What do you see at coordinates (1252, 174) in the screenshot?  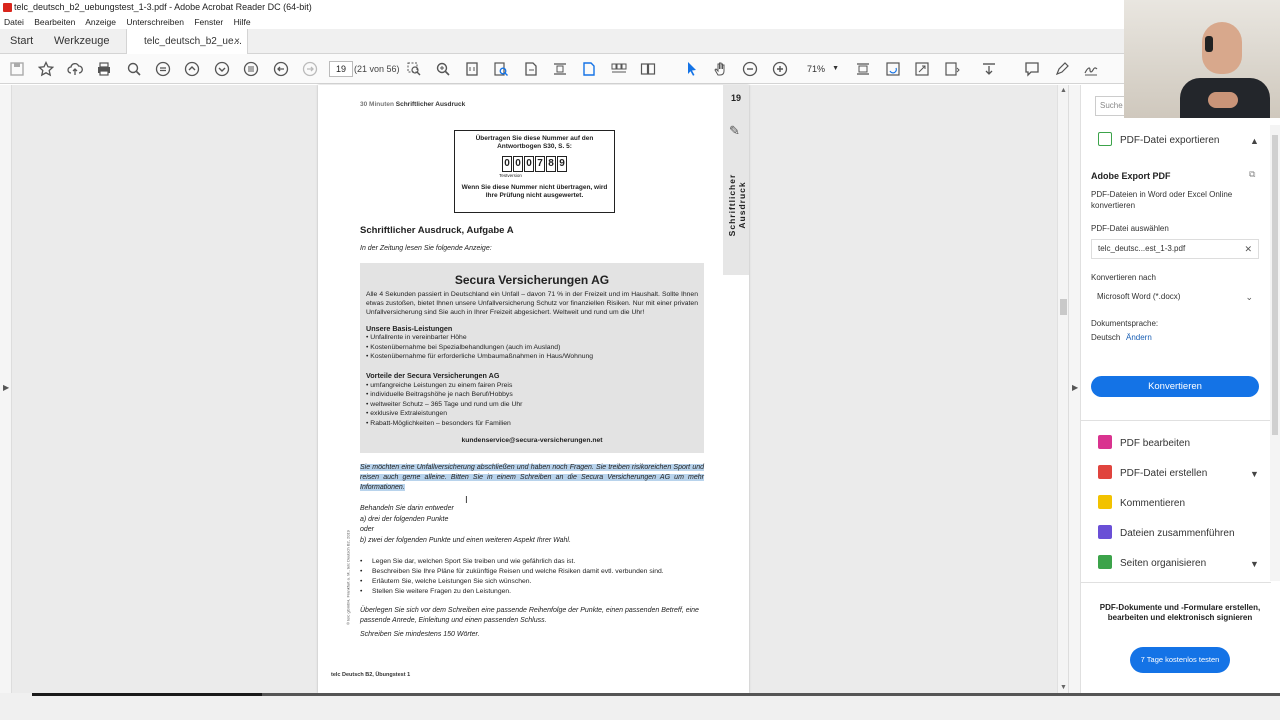 I see `copy-icon: ⧉` at bounding box center [1252, 174].